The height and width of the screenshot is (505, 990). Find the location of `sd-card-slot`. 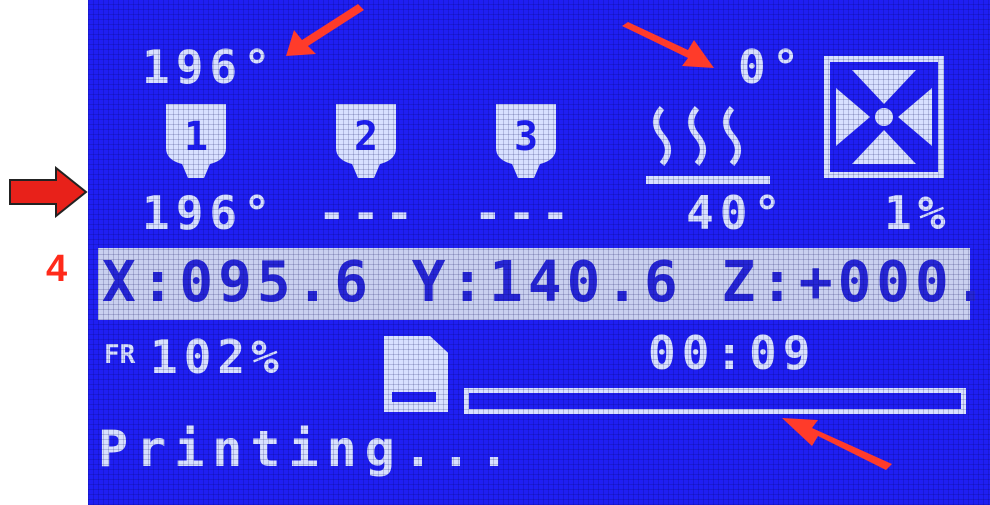

sd-card-slot is located at coordinates (414, 397).